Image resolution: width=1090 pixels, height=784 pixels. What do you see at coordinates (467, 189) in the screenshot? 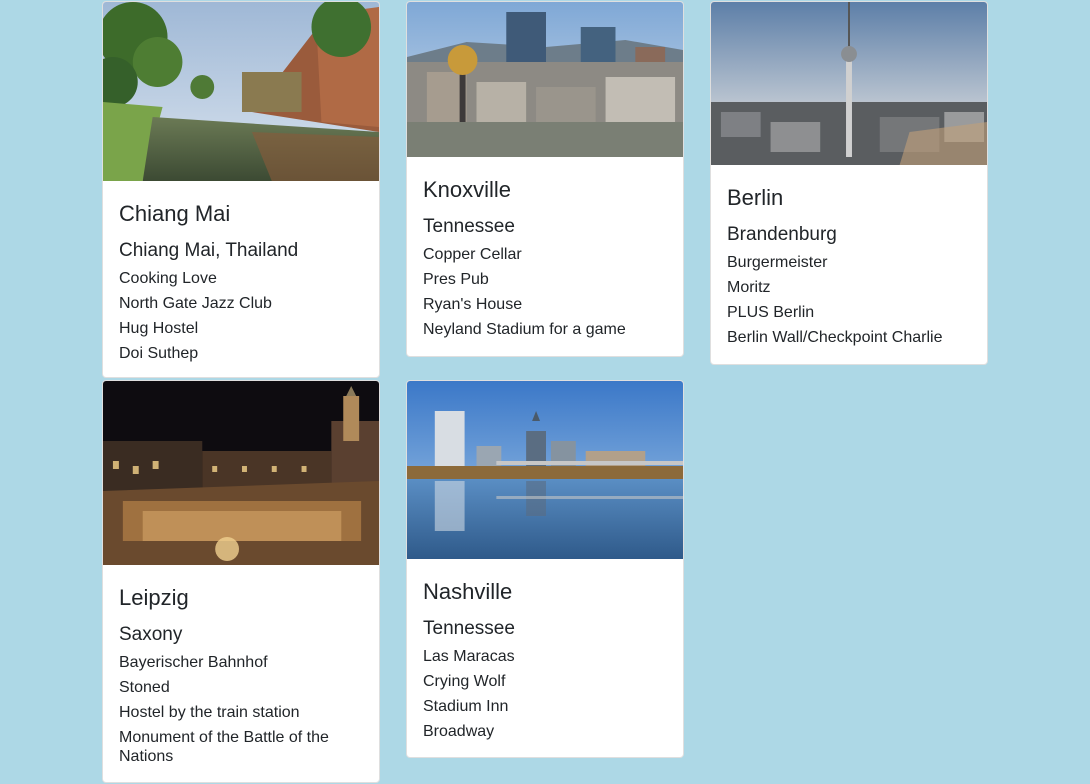
I see `city-title: Knoxville` at bounding box center [467, 189].